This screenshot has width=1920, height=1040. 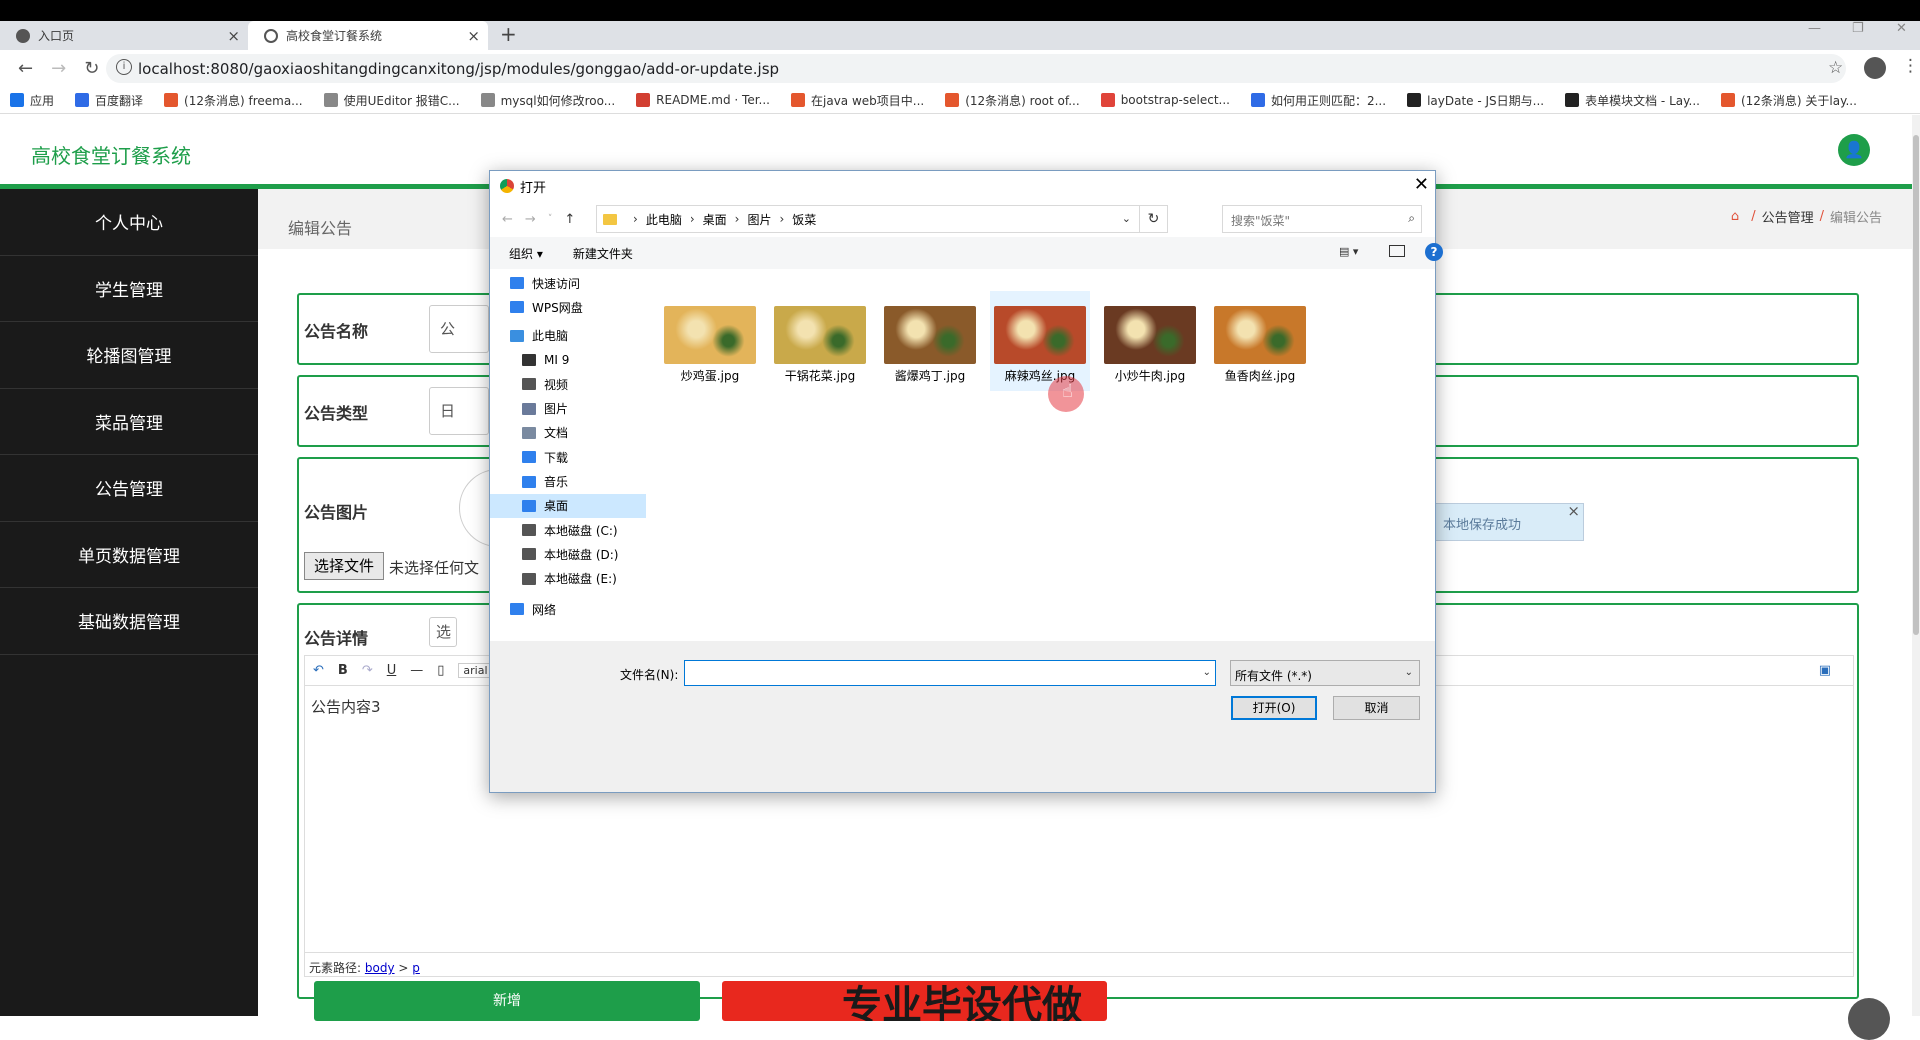 What do you see at coordinates (1040, 341) in the screenshot?
I see `file-item: 麻辣鸡丝.jpg` at bounding box center [1040, 341].